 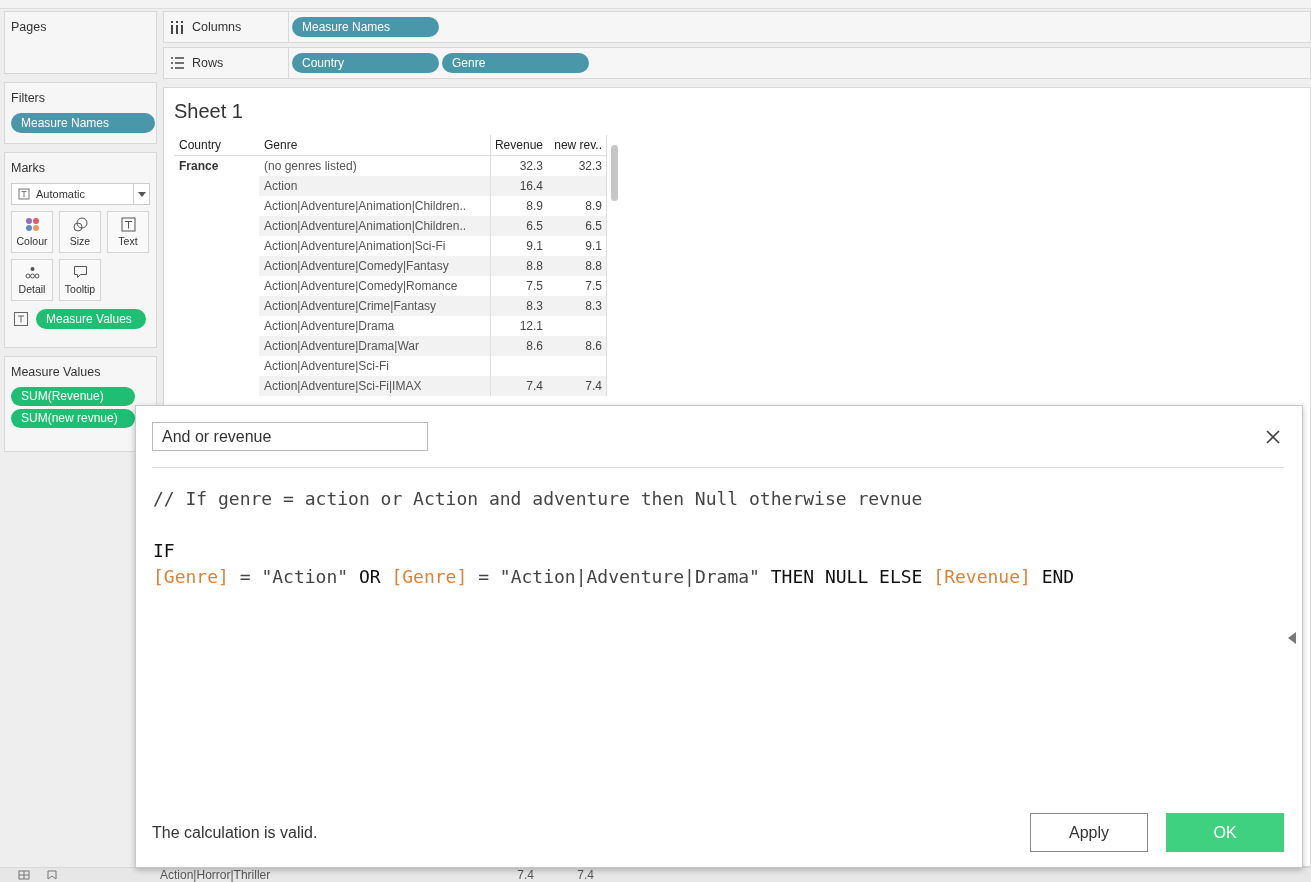 What do you see at coordinates (235, 832) in the screenshot?
I see `validation-message: The calculation is valid.` at bounding box center [235, 832].